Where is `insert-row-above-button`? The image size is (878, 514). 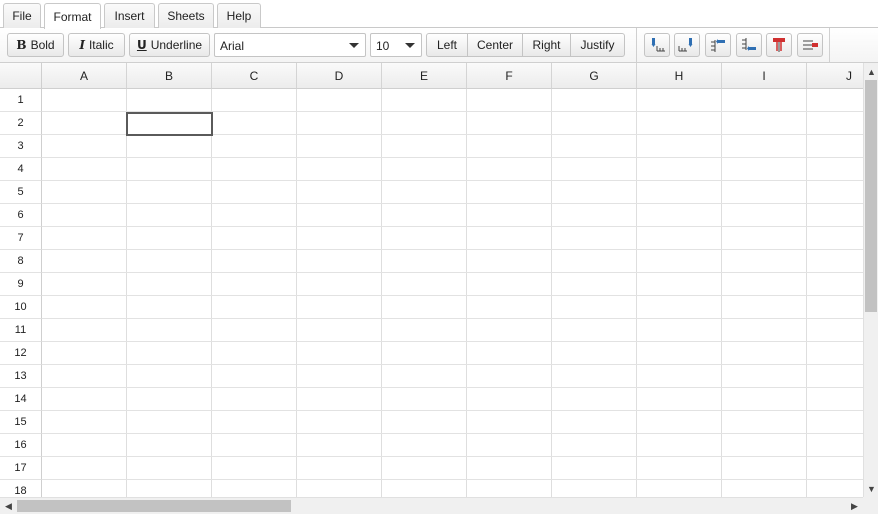
insert-row-above-button is located at coordinates (718, 45).